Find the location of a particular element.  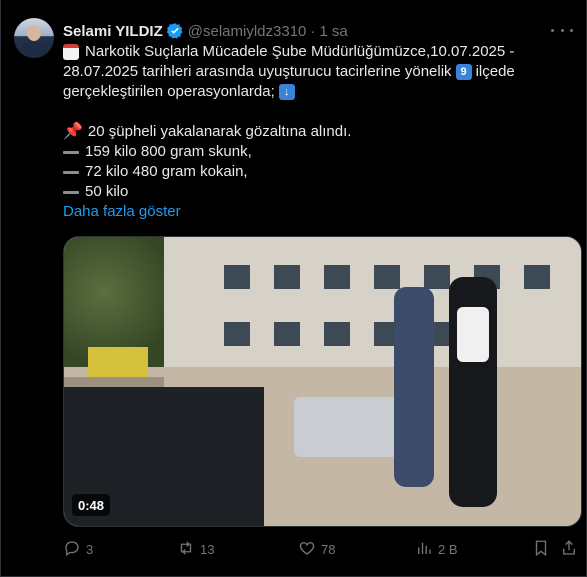

views-count: 2 B is located at coordinates (448, 549).